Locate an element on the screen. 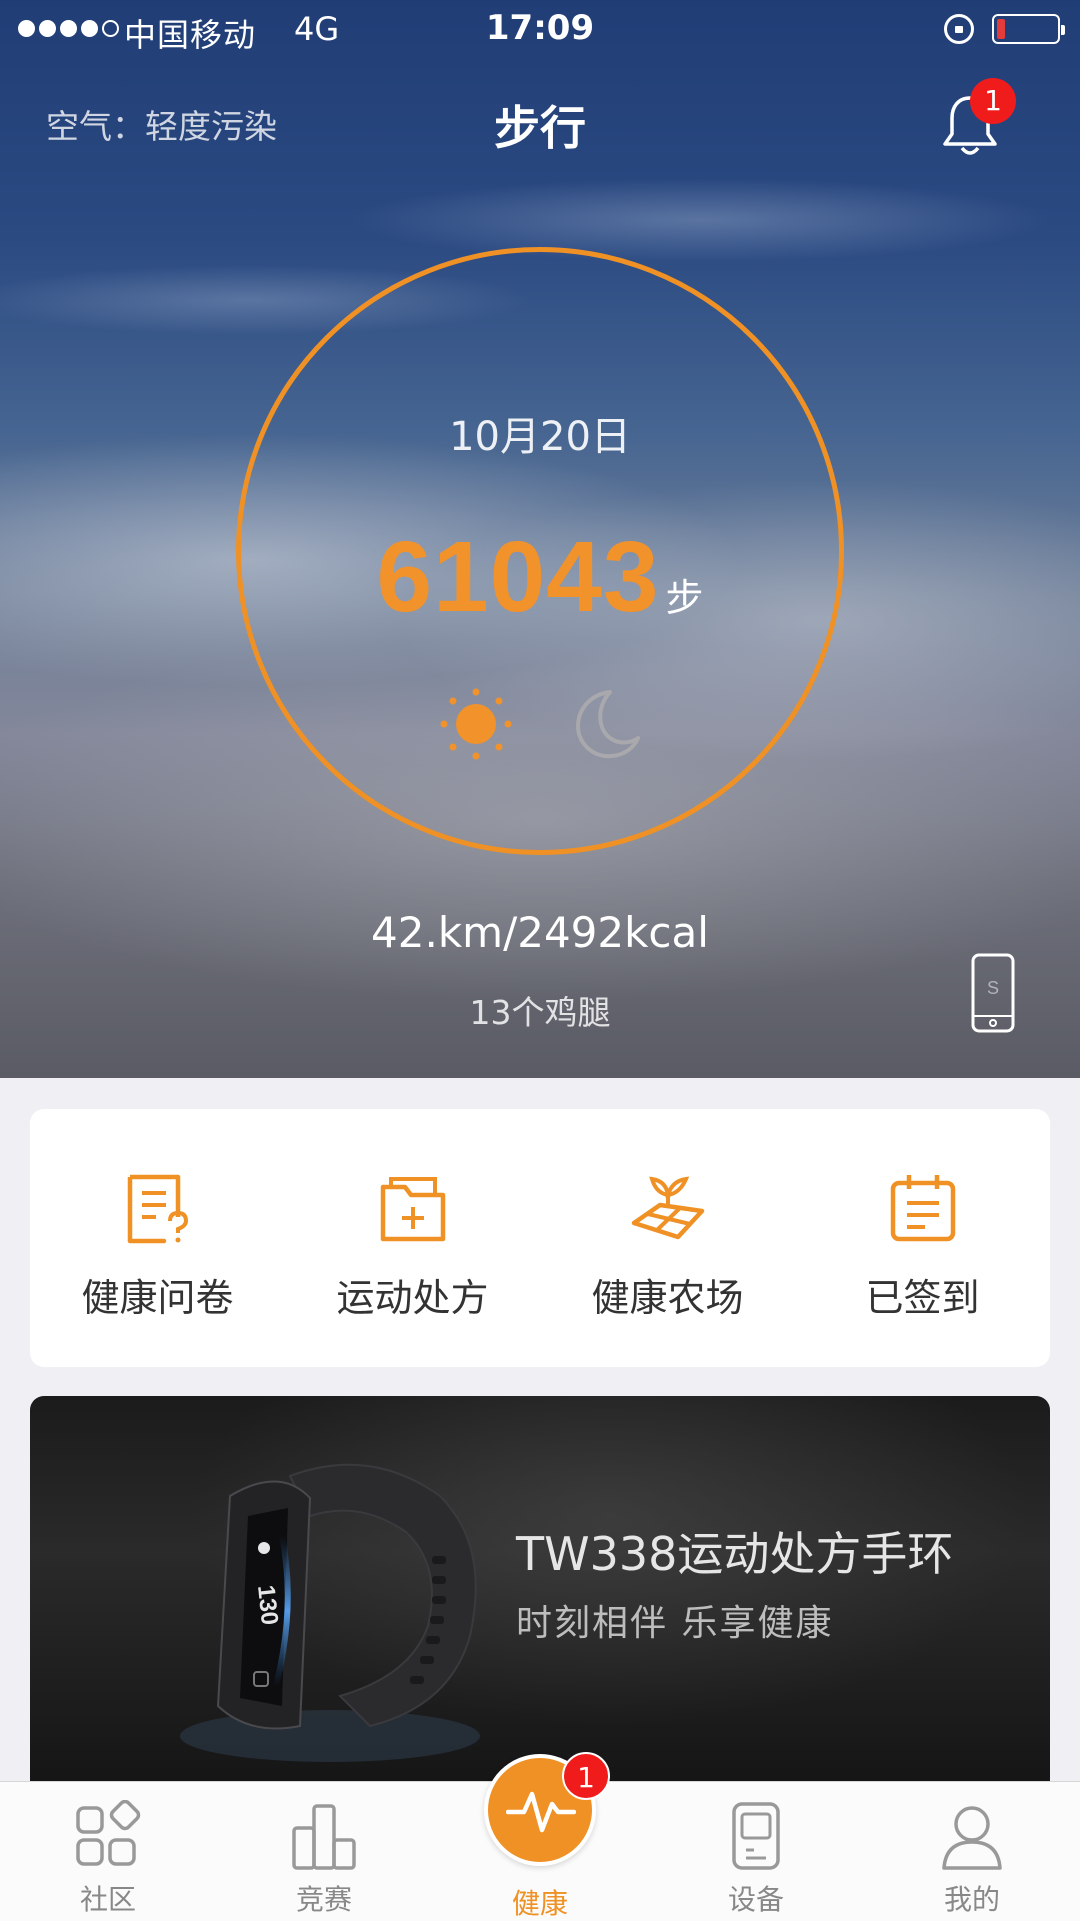  quick-actions-card: 健康问卷 运动处方 健康农场 已签到 is located at coordinates (540, 1238).